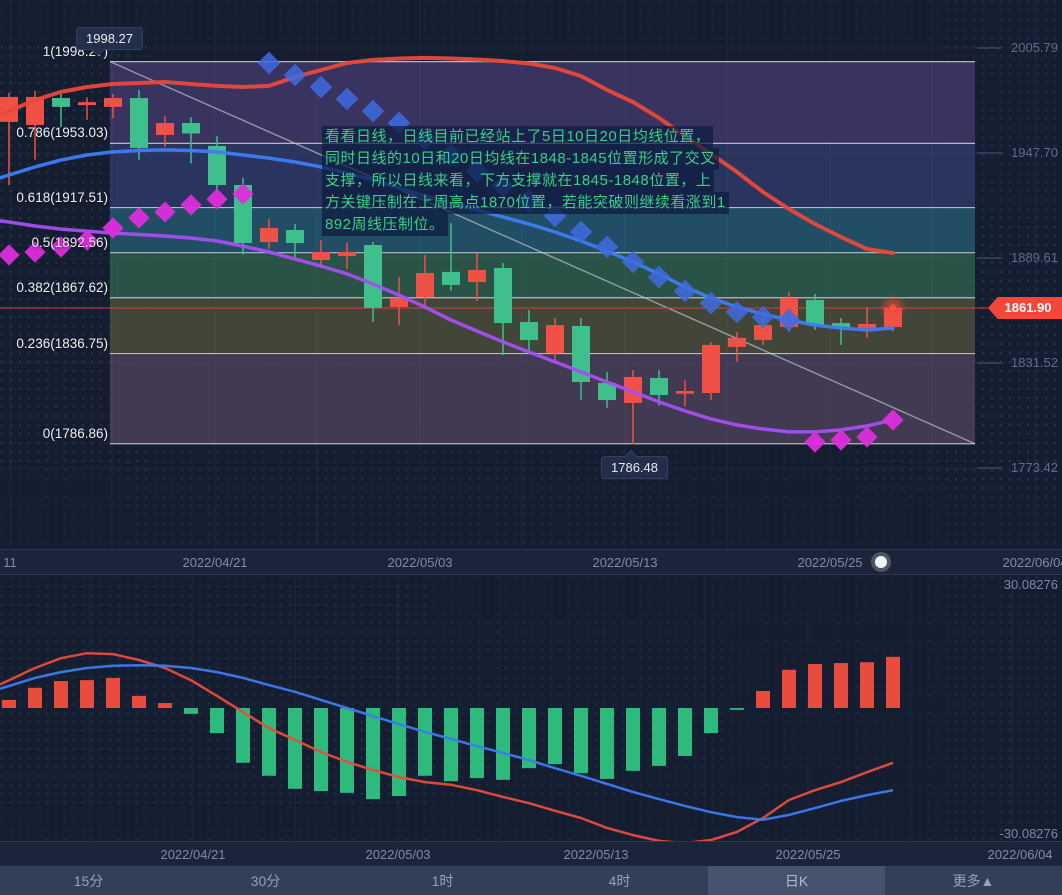  What do you see at coordinates (385, 225) in the screenshot?
I see `annotation-line: 892周线压制位。` at bounding box center [385, 225].